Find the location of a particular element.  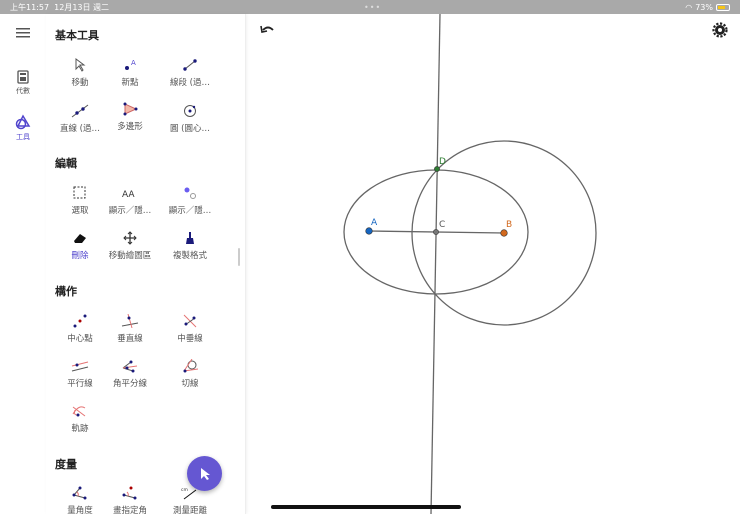

scrollbar is located at coordinates (239, 257).